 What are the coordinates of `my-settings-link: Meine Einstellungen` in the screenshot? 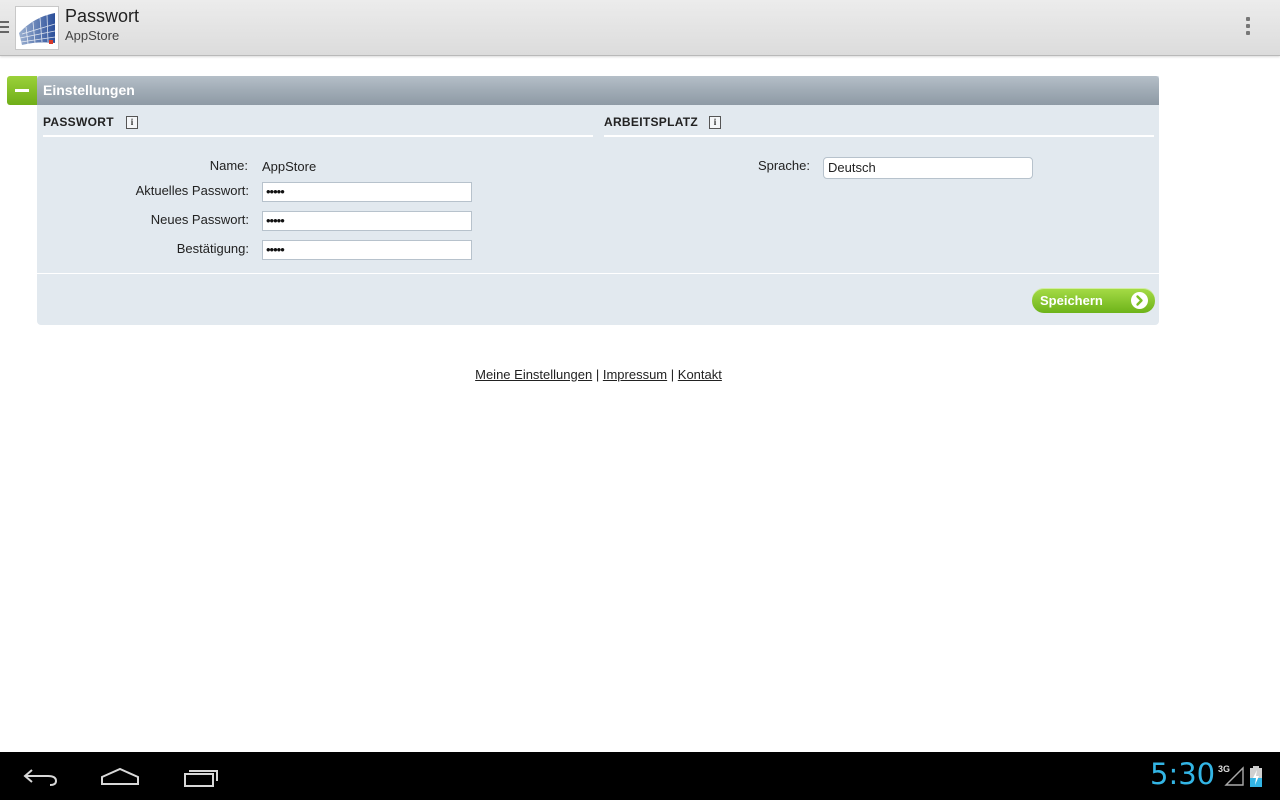 It's located at (533, 374).